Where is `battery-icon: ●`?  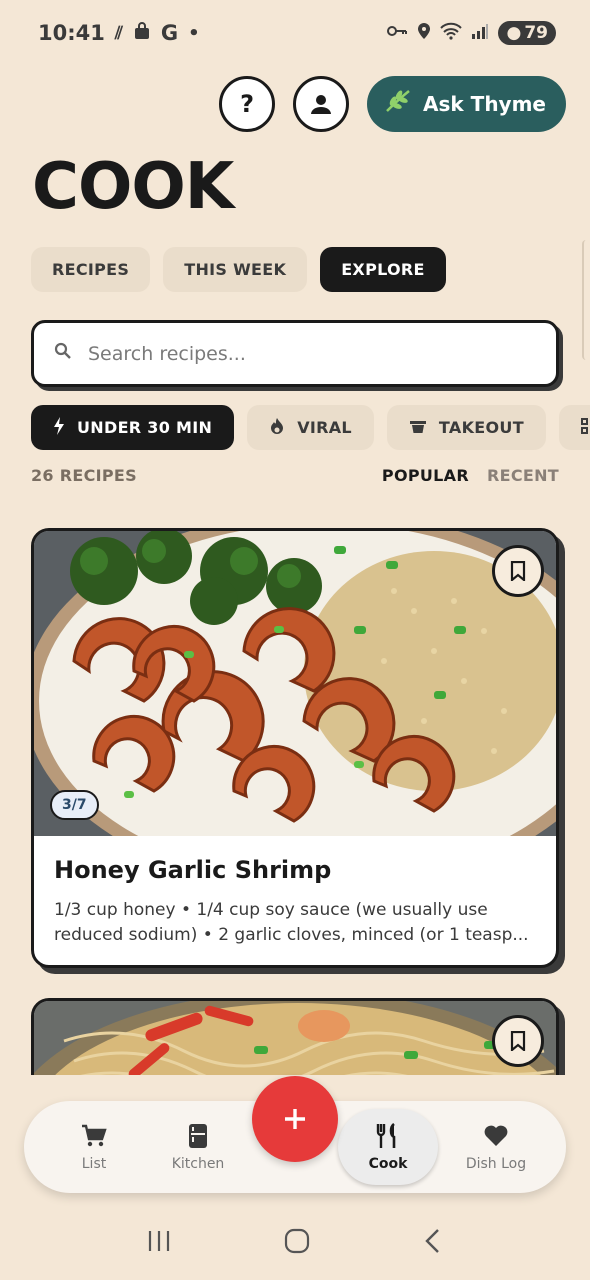
battery-icon: ● is located at coordinates (514, 33).